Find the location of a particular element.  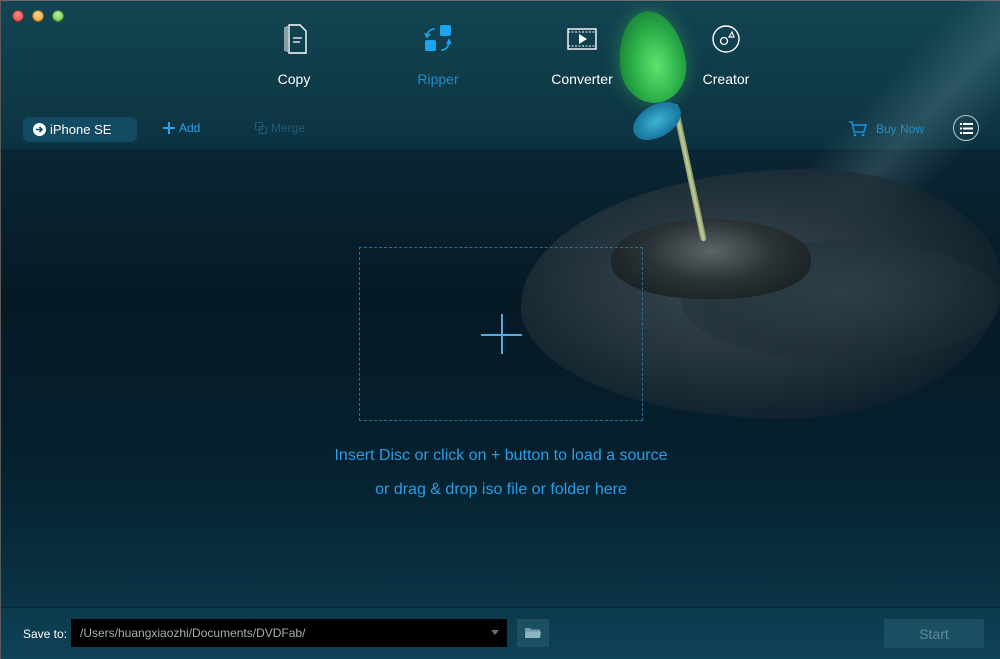

nav-copy-label: Copy is located at coordinates (294, 79).